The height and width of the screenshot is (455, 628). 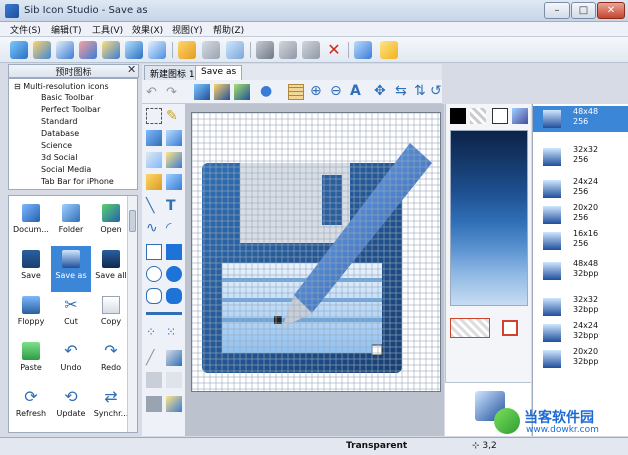 What do you see at coordinates (470, 328) in the screenshot?
I see `transparent-color-box` at bounding box center [470, 328].